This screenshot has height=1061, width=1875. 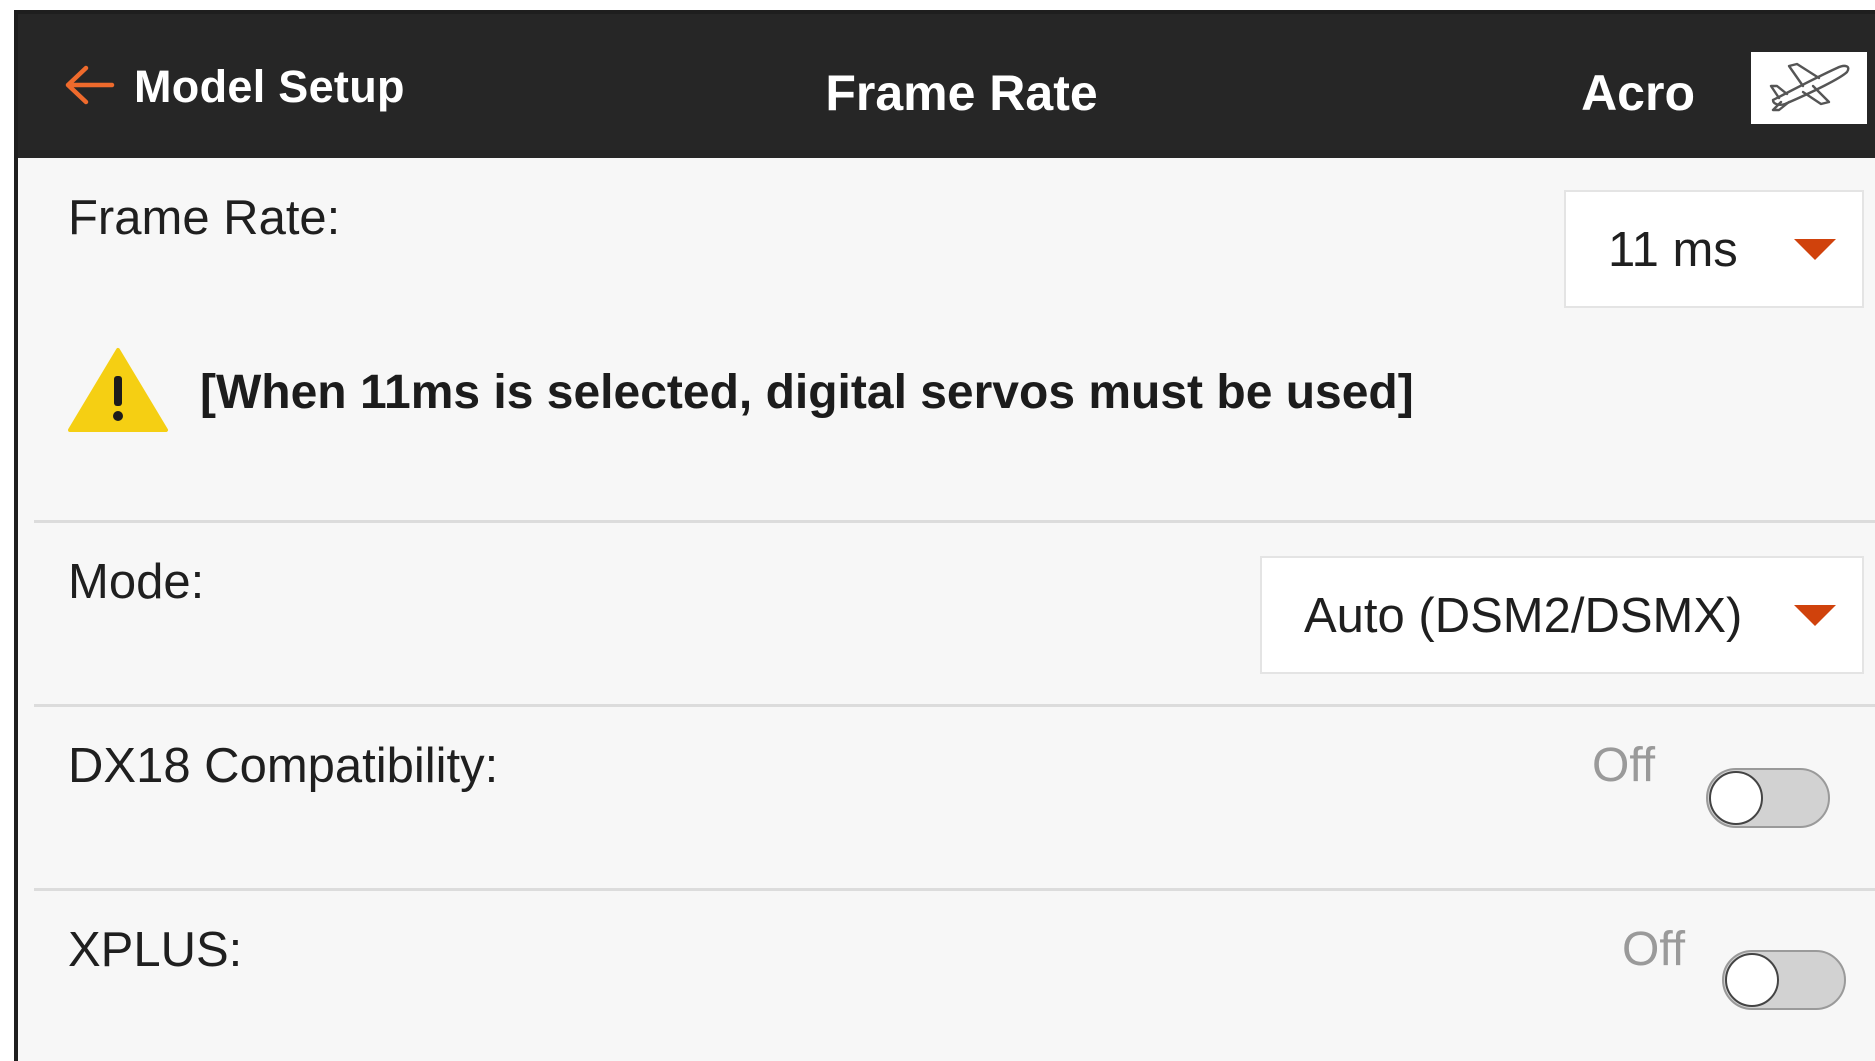 I want to click on model-type-button, so click(x=1809, y=88).